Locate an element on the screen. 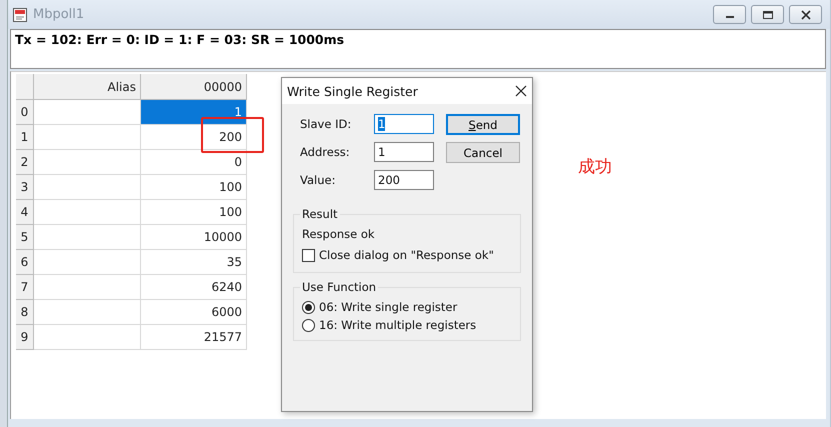 This screenshot has width=831, height=427. close-button is located at coordinates (805, 14).